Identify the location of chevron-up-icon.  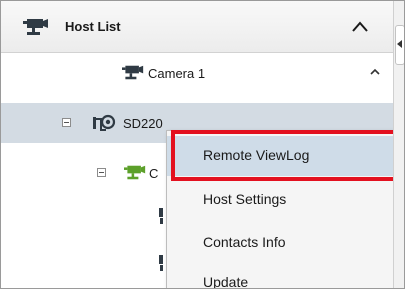
(360, 27).